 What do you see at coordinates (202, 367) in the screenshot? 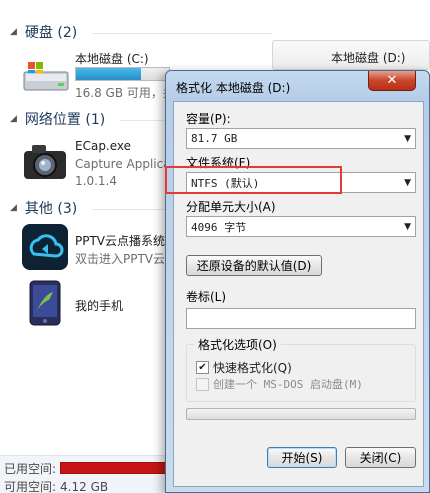
I see `quick-format-checkbox: ✔` at bounding box center [202, 367].